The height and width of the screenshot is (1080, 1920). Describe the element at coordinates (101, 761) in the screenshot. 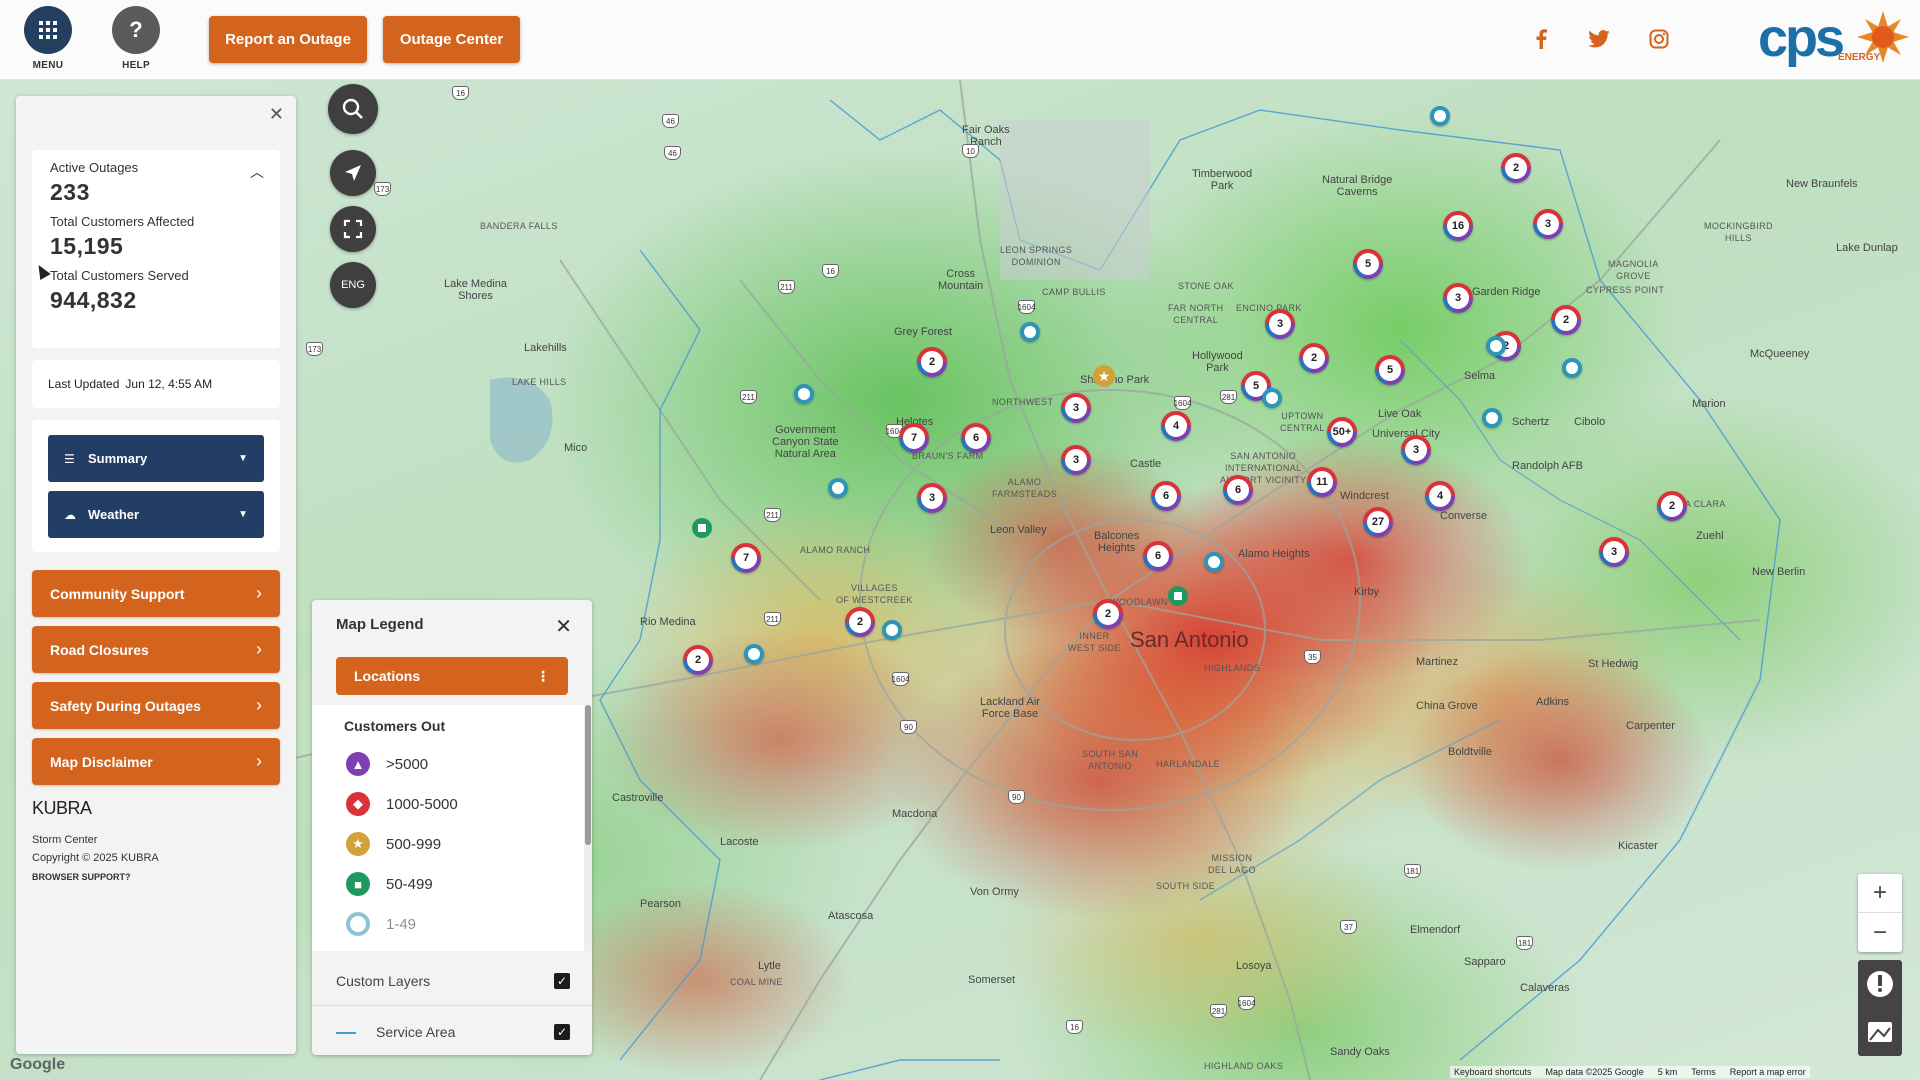

I see `map-disclaimer-label: Map Disclaimer` at that location.